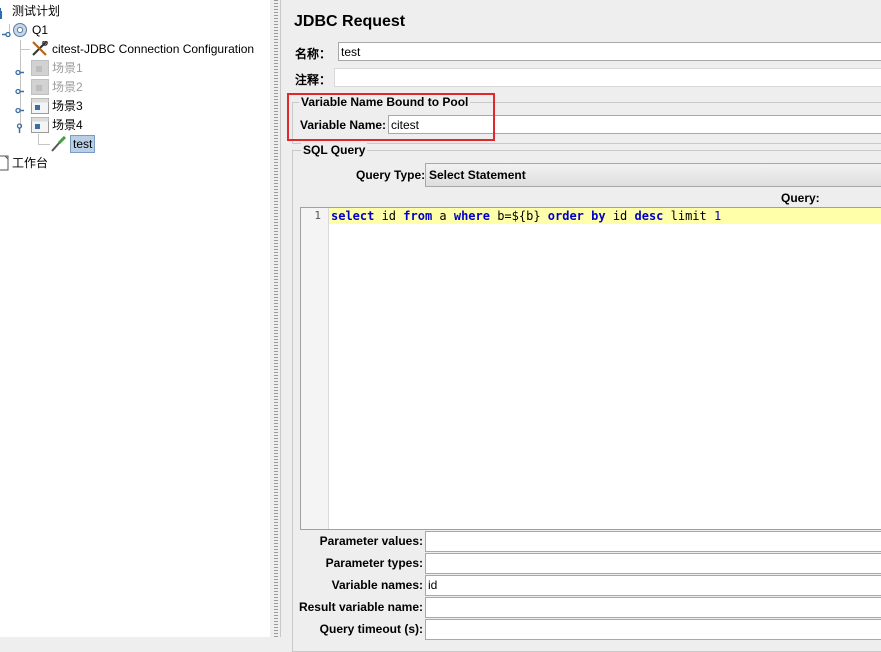  Describe the element at coordinates (800, 198) in the screenshot. I see `query-label: Query:` at that location.